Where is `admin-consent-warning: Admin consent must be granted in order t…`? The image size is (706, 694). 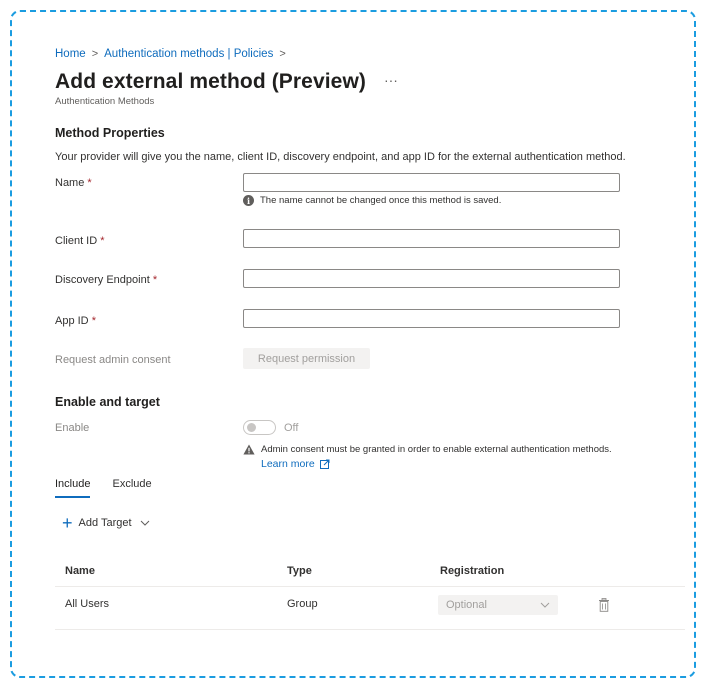 admin-consent-warning: Admin consent must be granted in order t… is located at coordinates (427, 457).